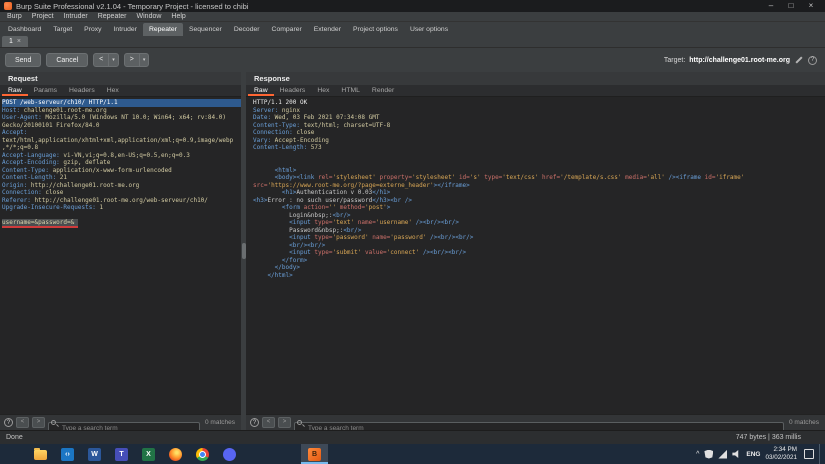 The image size is (825, 464). Describe the element at coordinates (45, 90) in the screenshot. I see `request-tab-params: Params` at that location.